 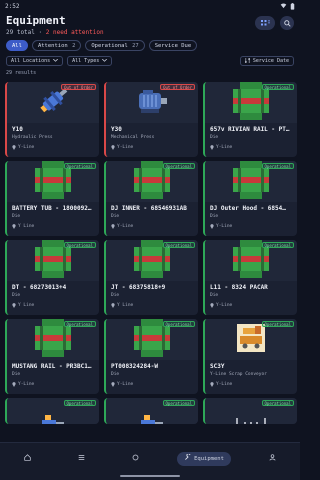 I want to click on nav-item-list, so click(x=81, y=459).